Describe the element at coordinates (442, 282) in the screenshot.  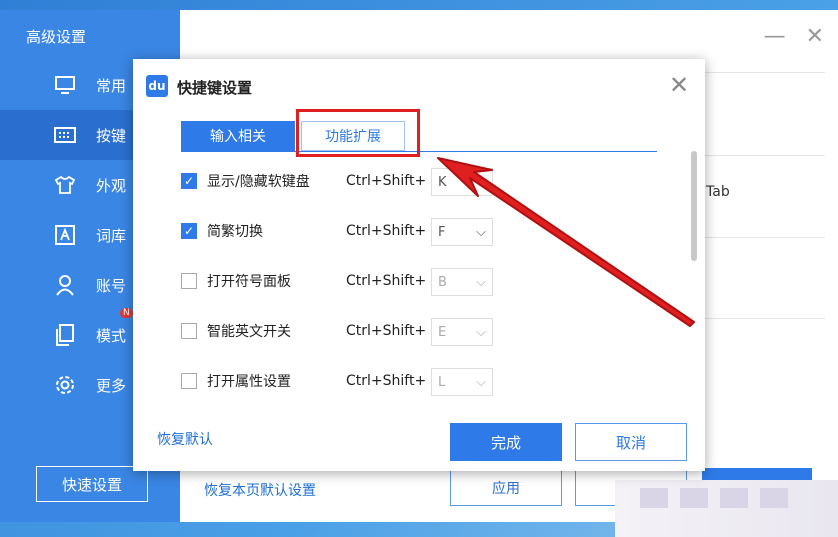
I see `key-value: B` at that location.